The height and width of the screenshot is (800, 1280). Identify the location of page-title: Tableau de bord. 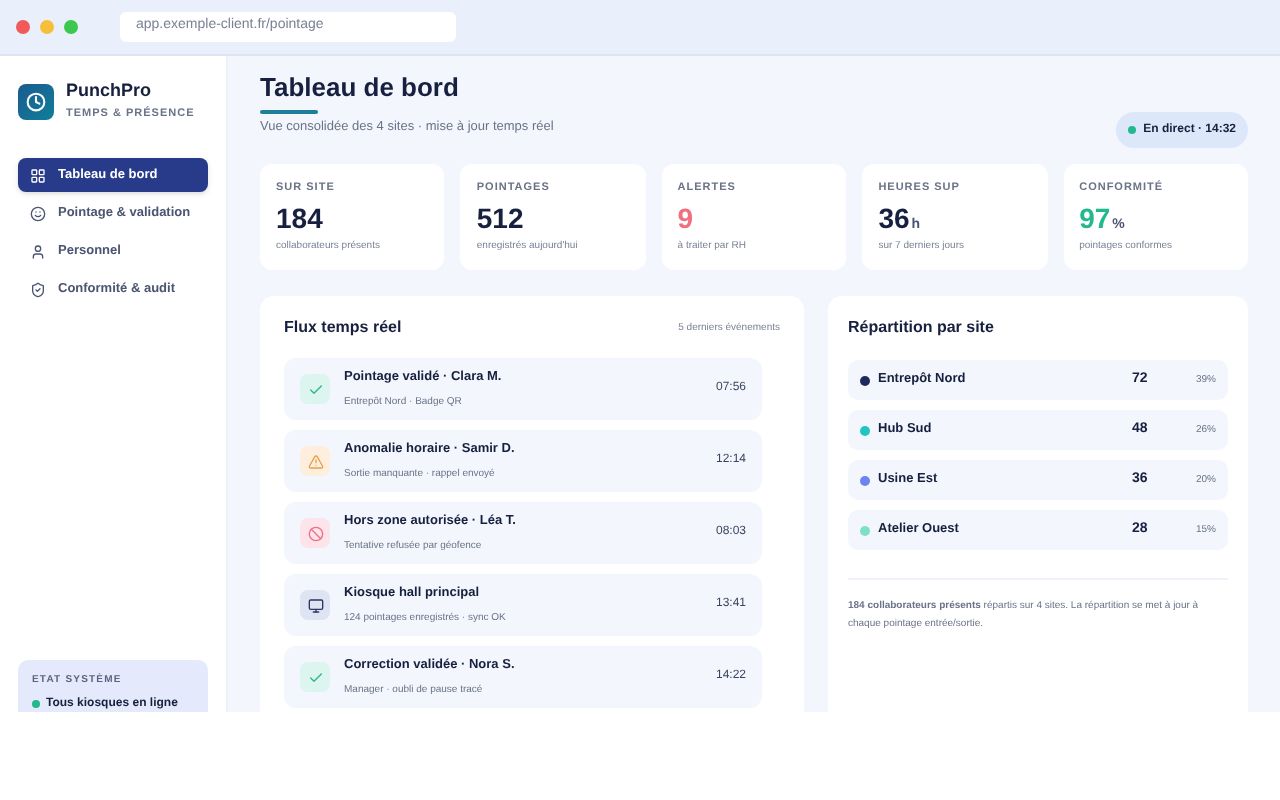
(360, 88).